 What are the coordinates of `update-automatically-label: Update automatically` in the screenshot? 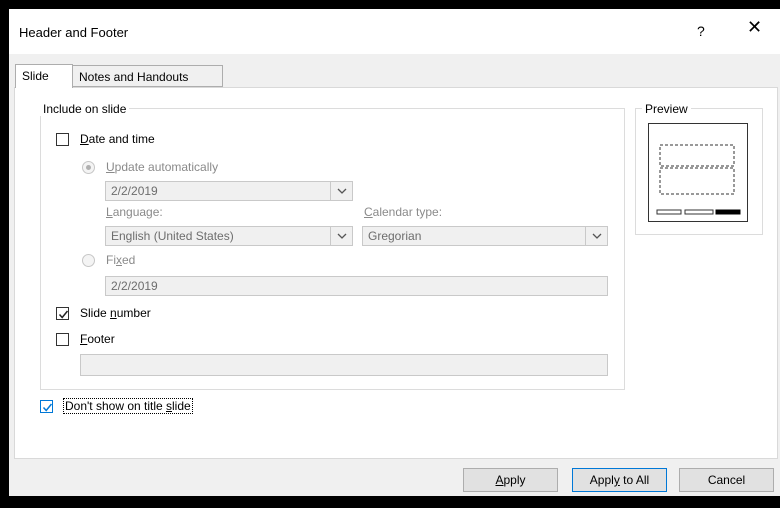 It's located at (162, 167).